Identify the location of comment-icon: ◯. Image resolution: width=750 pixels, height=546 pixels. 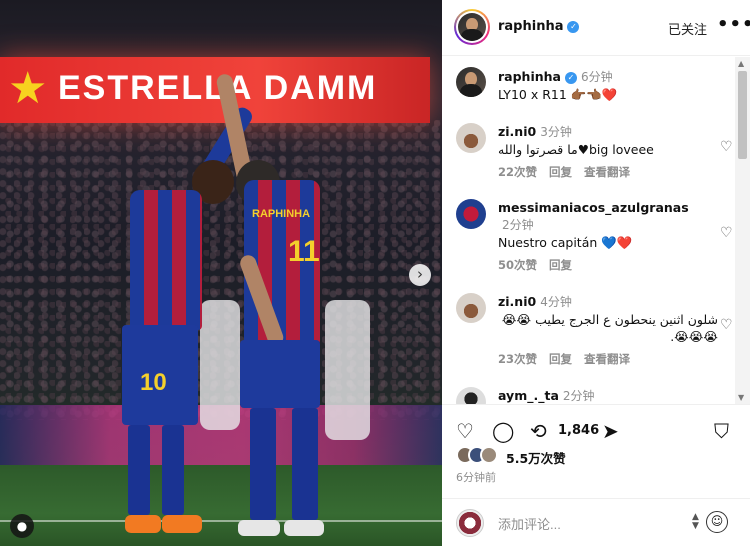
(503, 431).